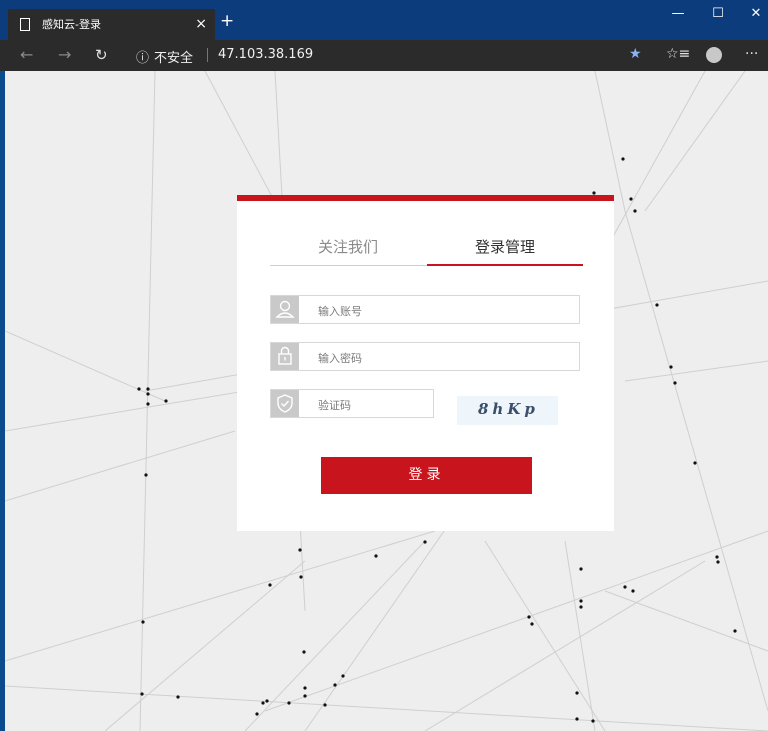  What do you see at coordinates (26, 55) in the screenshot?
I see `back-button: ←` at bounding box center [26, 55].